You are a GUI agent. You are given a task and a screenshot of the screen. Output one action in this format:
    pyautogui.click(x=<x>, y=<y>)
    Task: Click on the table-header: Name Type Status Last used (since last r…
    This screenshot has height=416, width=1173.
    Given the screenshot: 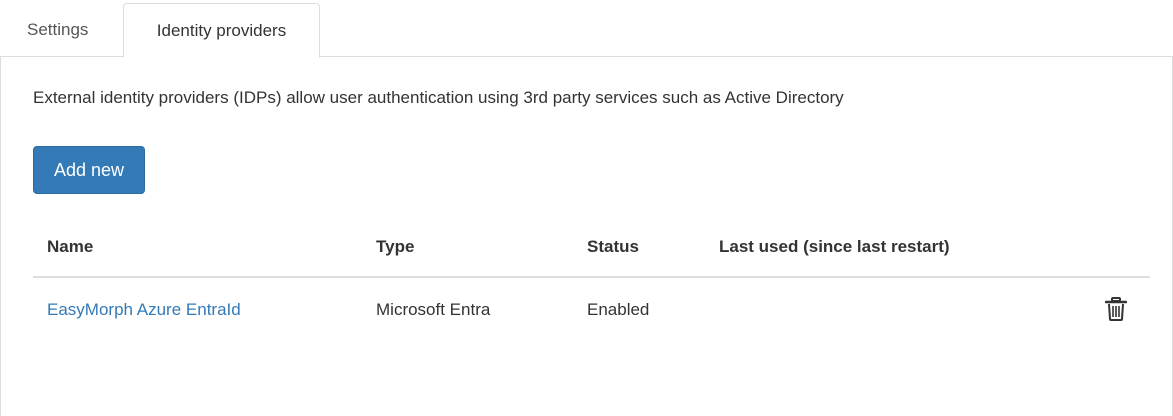 What is the action you would take?
    pyautogui.click(x=591, y=249)
    